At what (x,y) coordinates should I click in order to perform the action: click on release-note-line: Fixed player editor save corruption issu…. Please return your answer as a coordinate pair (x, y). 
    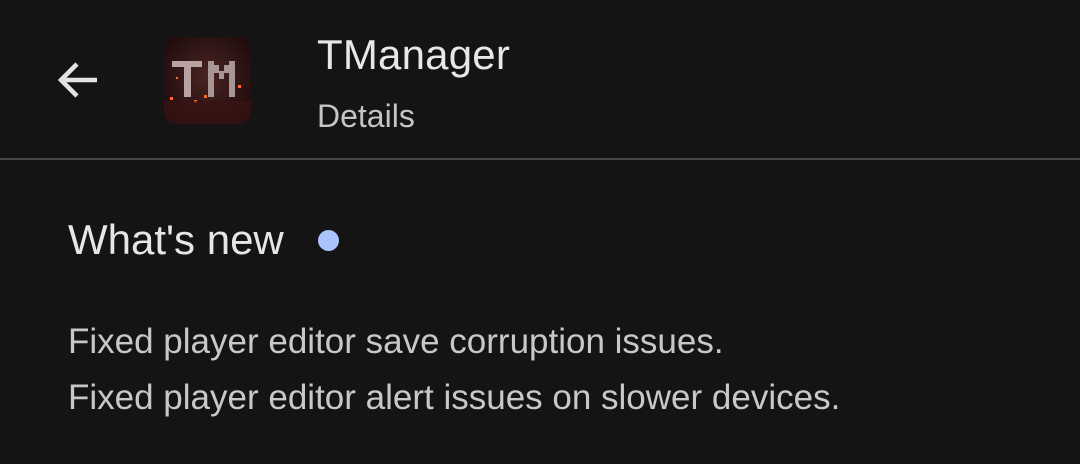
    Looking at the image, I should click on (396, 341).